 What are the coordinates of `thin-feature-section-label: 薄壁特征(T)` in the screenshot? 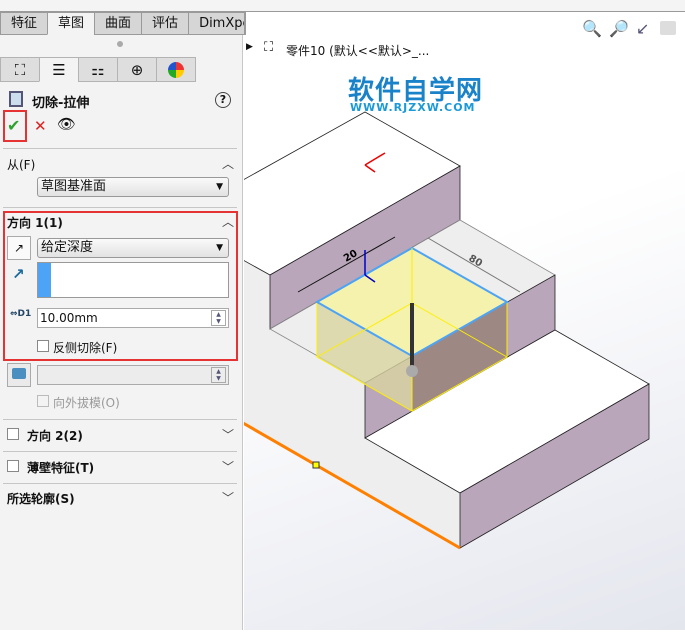 It's located at (61, 468).